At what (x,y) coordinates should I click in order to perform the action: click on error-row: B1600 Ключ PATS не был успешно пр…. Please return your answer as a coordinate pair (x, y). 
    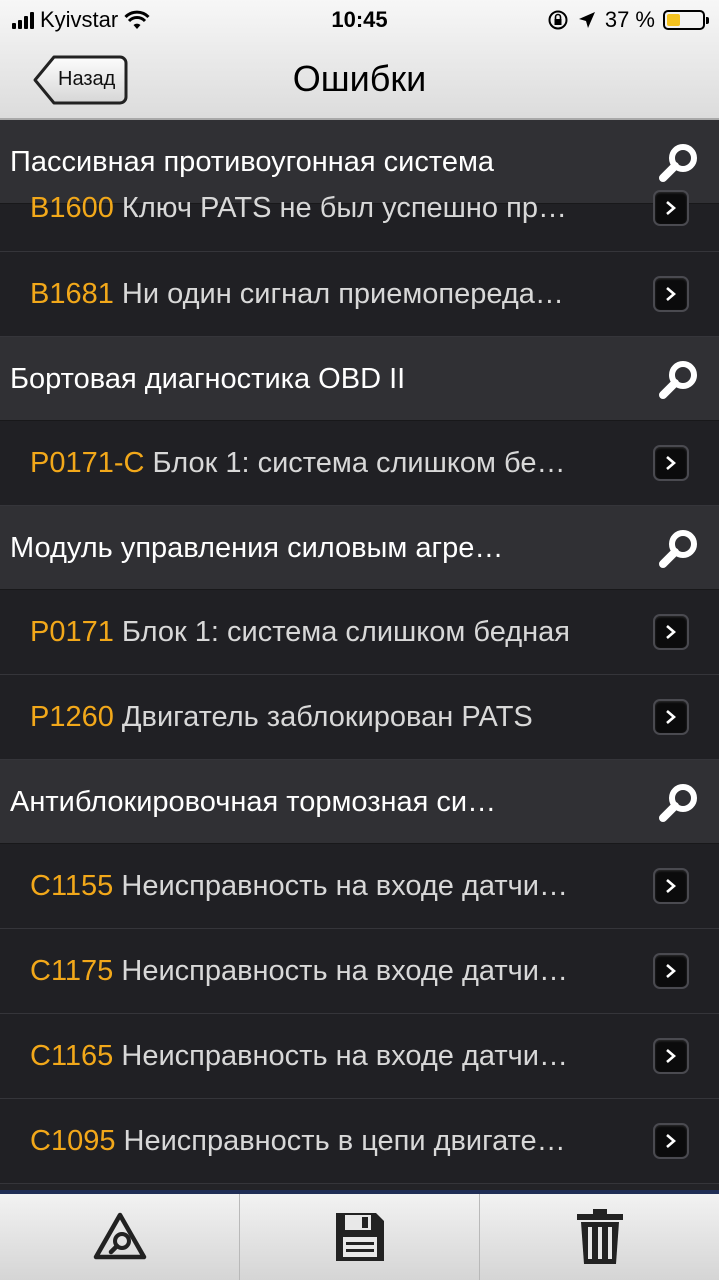
    Looking at the image, I should click on (359, 221).